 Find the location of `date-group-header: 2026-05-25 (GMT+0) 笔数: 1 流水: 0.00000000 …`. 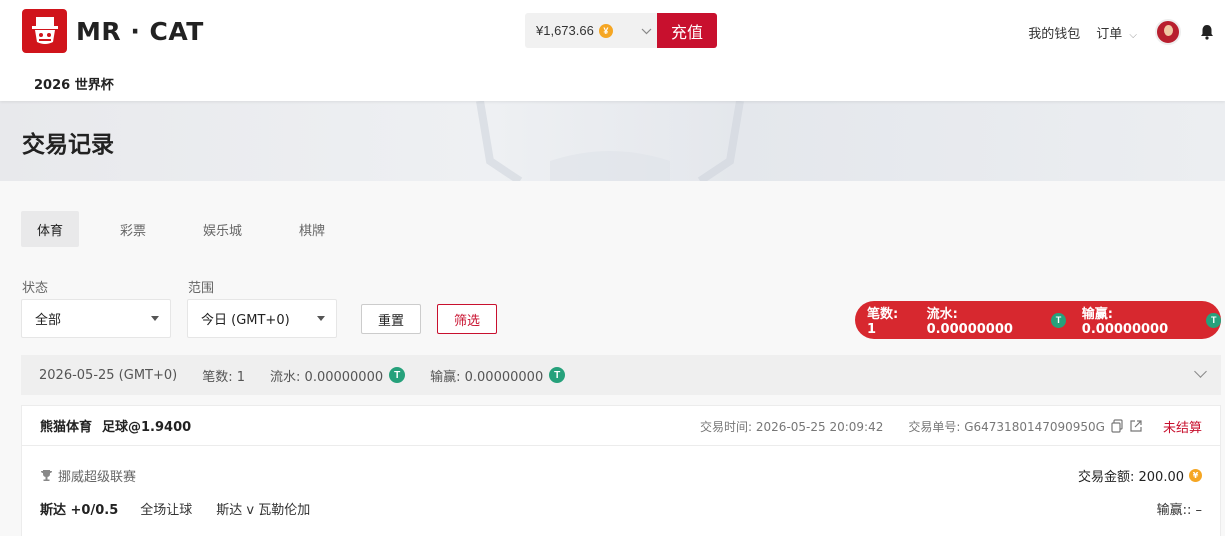

date-group-header: 2026-05-25 (GMT+0) 笔数: 1 流水: 0.00000000 … is located at coordinates (621, 375).